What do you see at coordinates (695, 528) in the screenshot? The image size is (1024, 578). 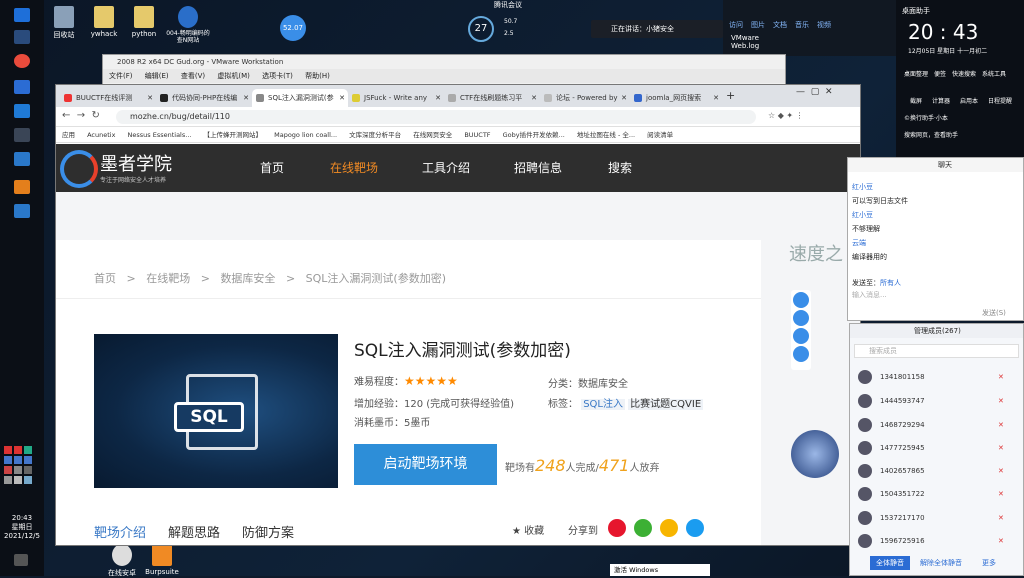 I see `qq-icon` at bounding box center [695, 528].